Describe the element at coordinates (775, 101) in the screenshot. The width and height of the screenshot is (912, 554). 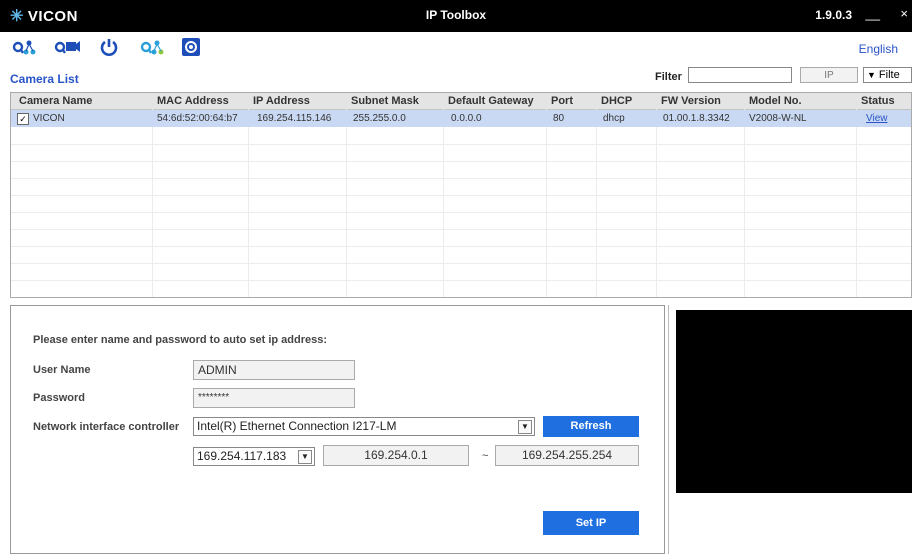
I see `col-model-no: Model No.` at that location.